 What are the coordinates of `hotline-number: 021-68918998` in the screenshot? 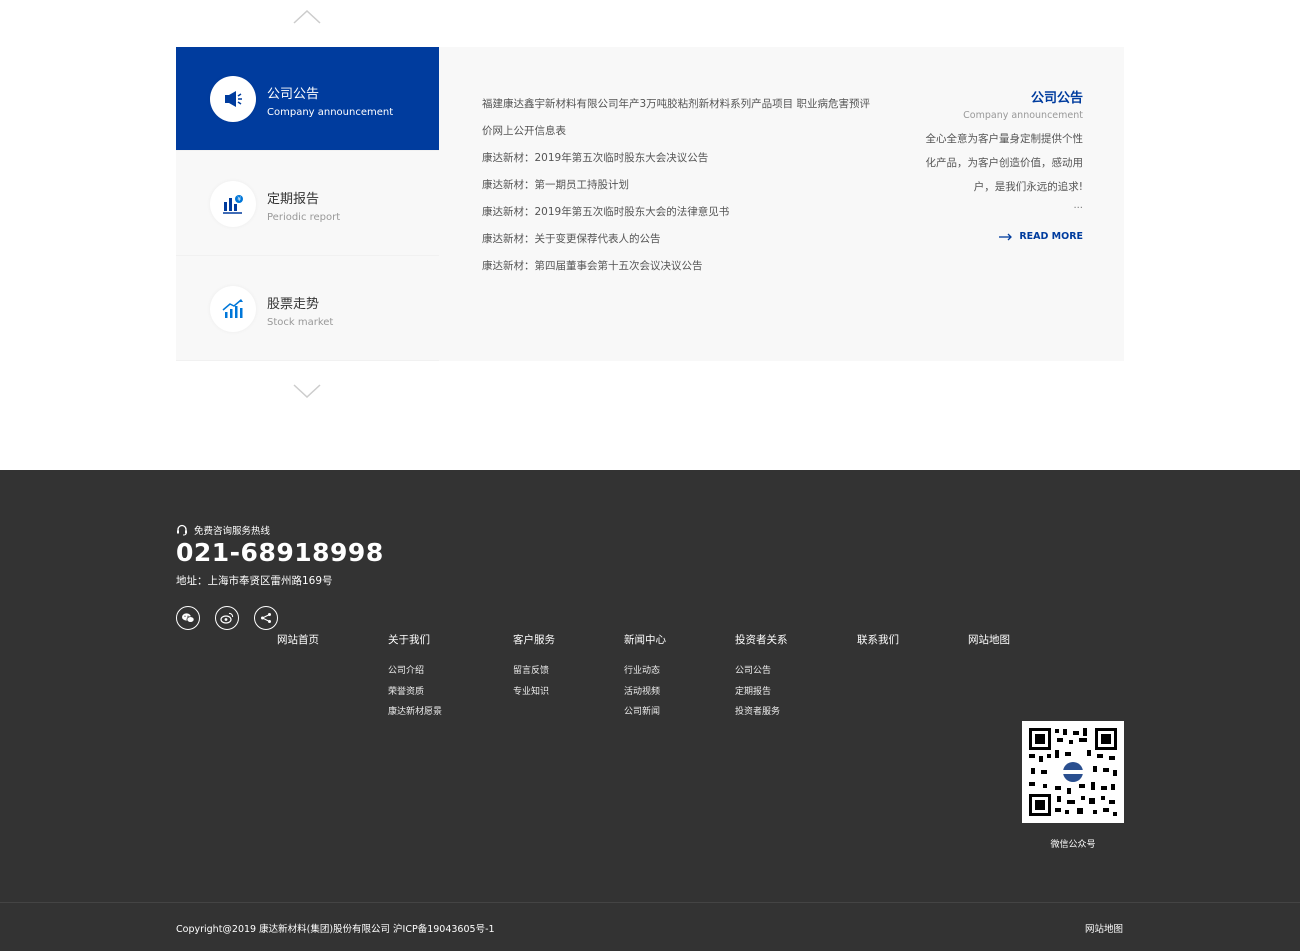 It's located at (280, 552).